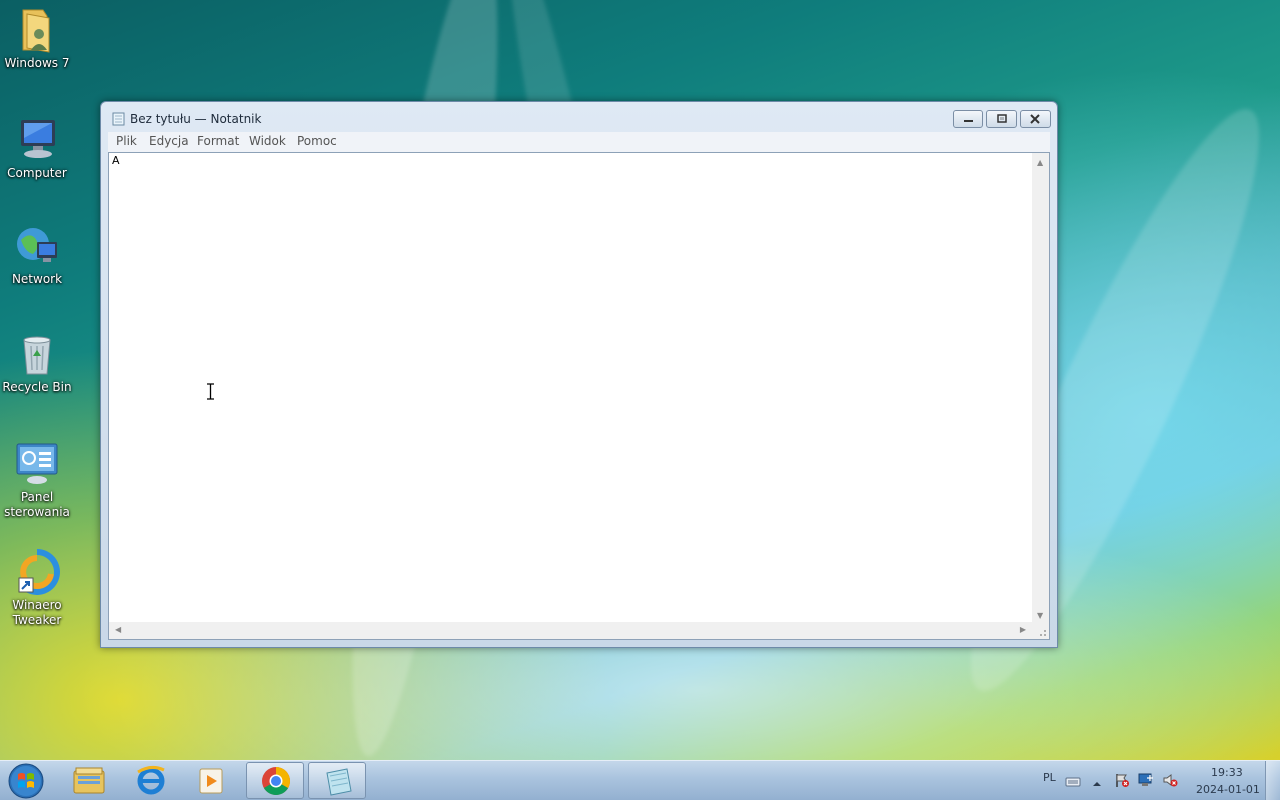 This screenshot has height=804, width=1280. I want to click on desktop-icon-computer: Computer, so click(37, 148).